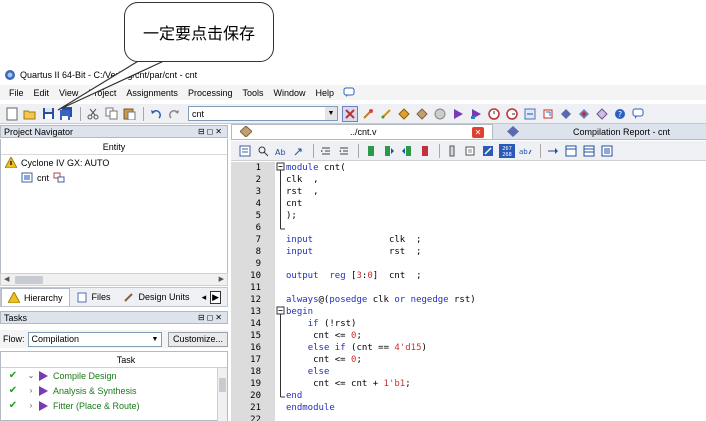 The width and height of the screenshot is (706, 421). Describe the element at coordinates (294, 204) in the screenshot. I see `code-text: cnt` at that location.